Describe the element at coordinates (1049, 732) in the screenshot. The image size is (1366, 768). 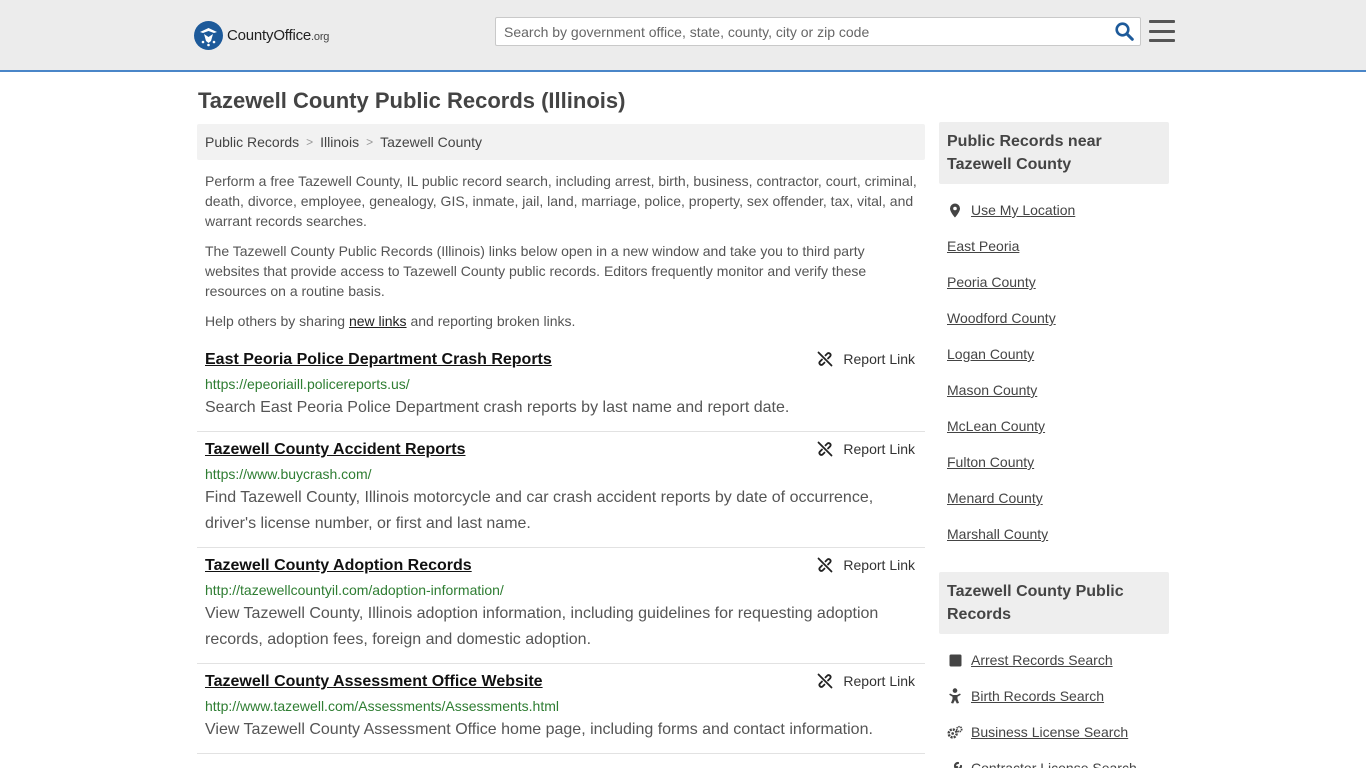
I see `business-license-link: Business License Search` at that location.